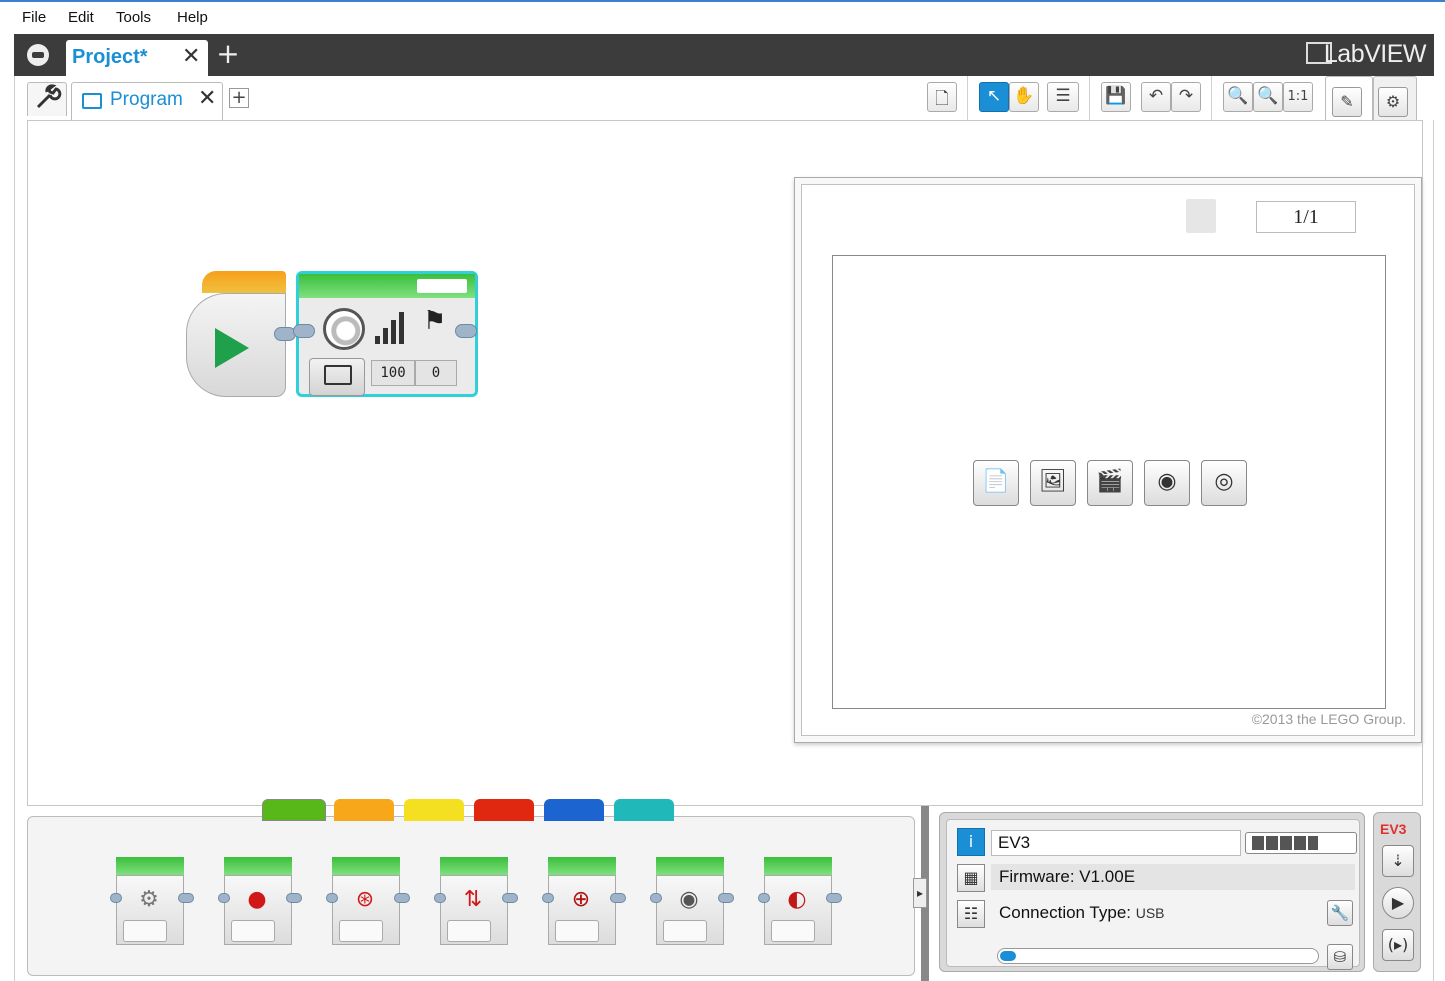 This screenshot has height=981, width=1445. I want to click on page-thumbnail-icon, so click(1201, 216).